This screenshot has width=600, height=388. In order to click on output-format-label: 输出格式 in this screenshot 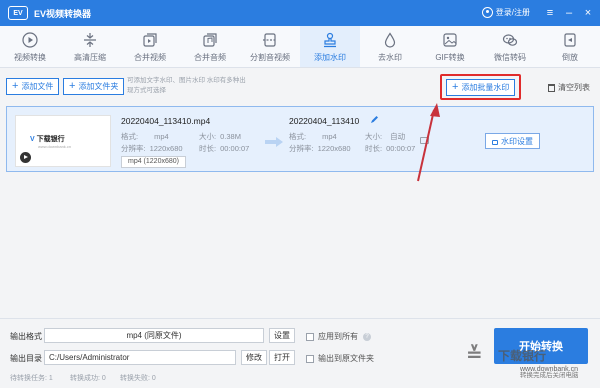, I will do `click(26, 336)`.